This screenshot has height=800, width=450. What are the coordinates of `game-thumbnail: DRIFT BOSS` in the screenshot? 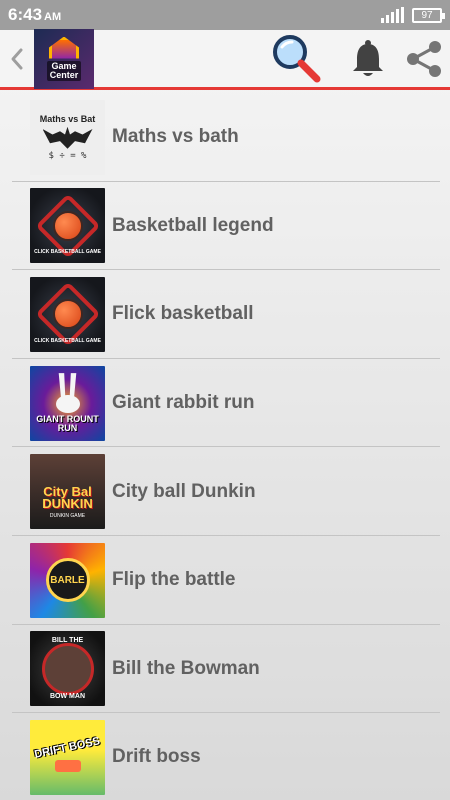 It's located at (67, 757).